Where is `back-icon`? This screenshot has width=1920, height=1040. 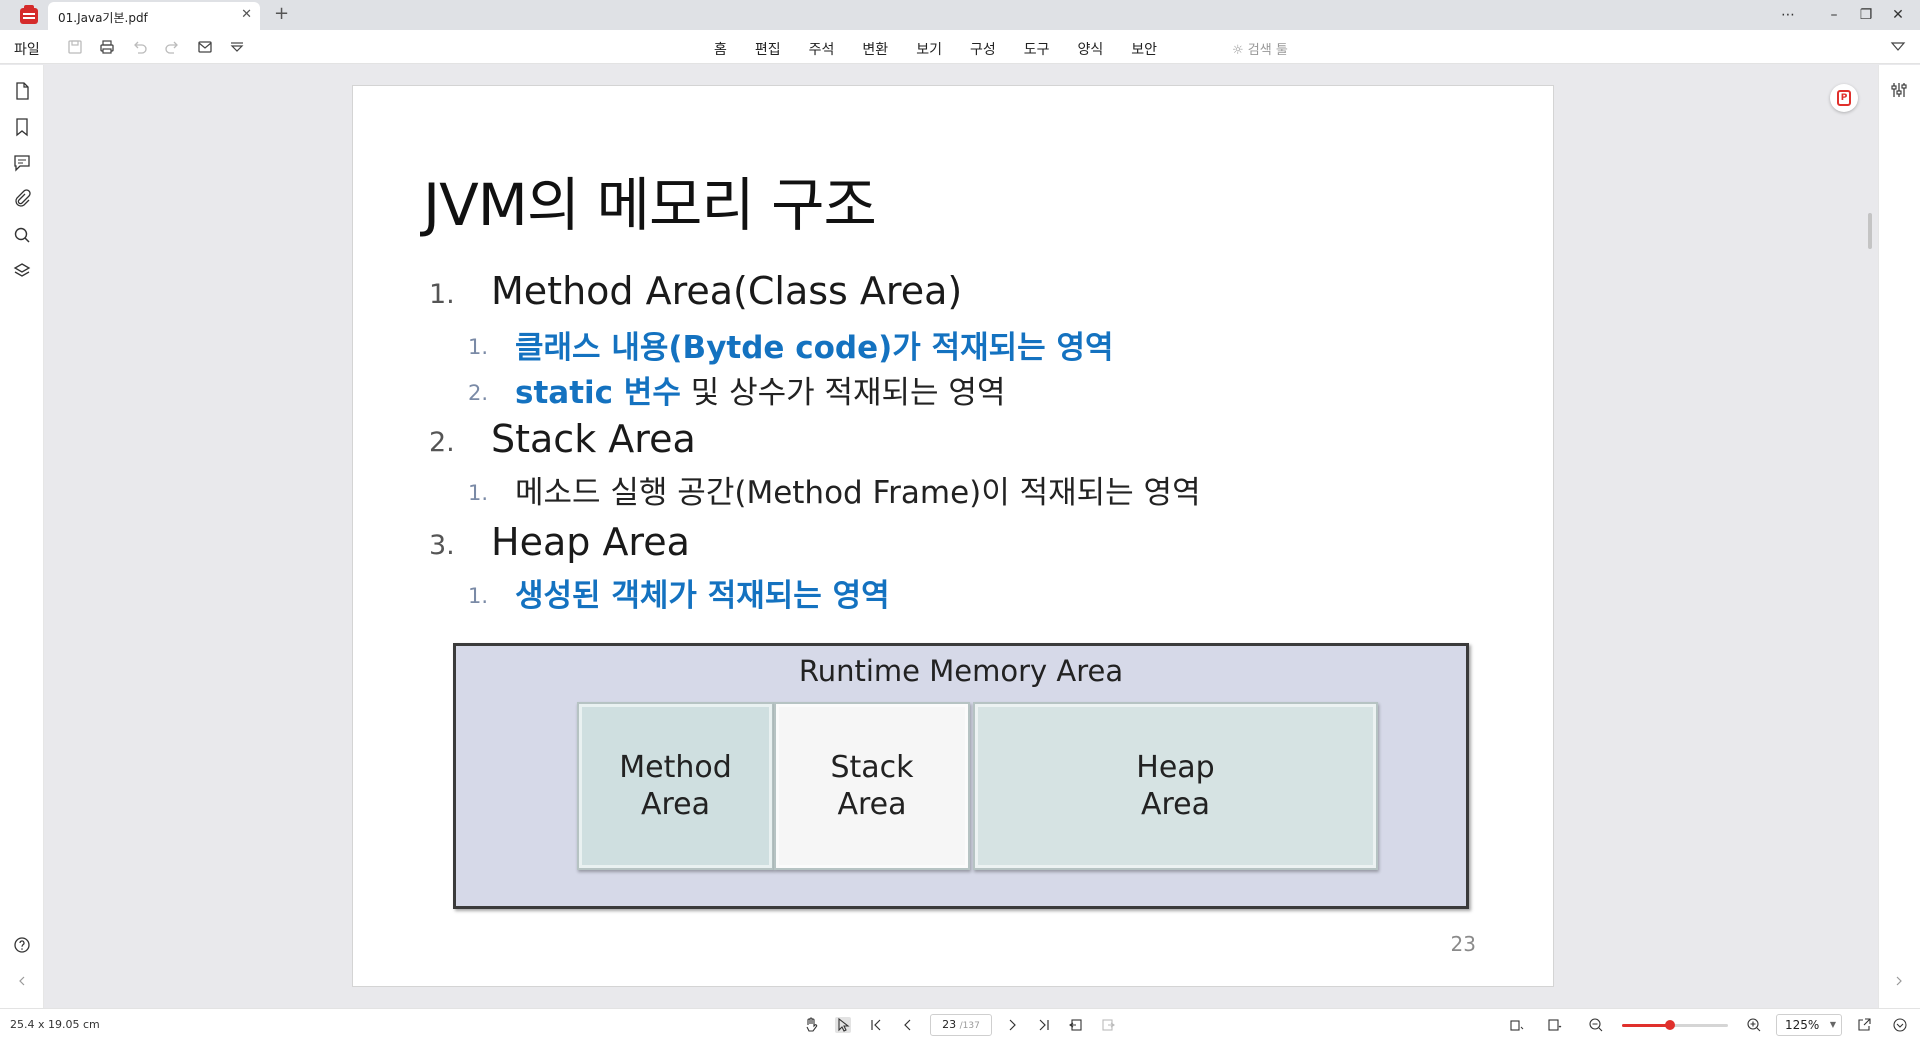
back-icon is located at coordinates (1076, 1025).